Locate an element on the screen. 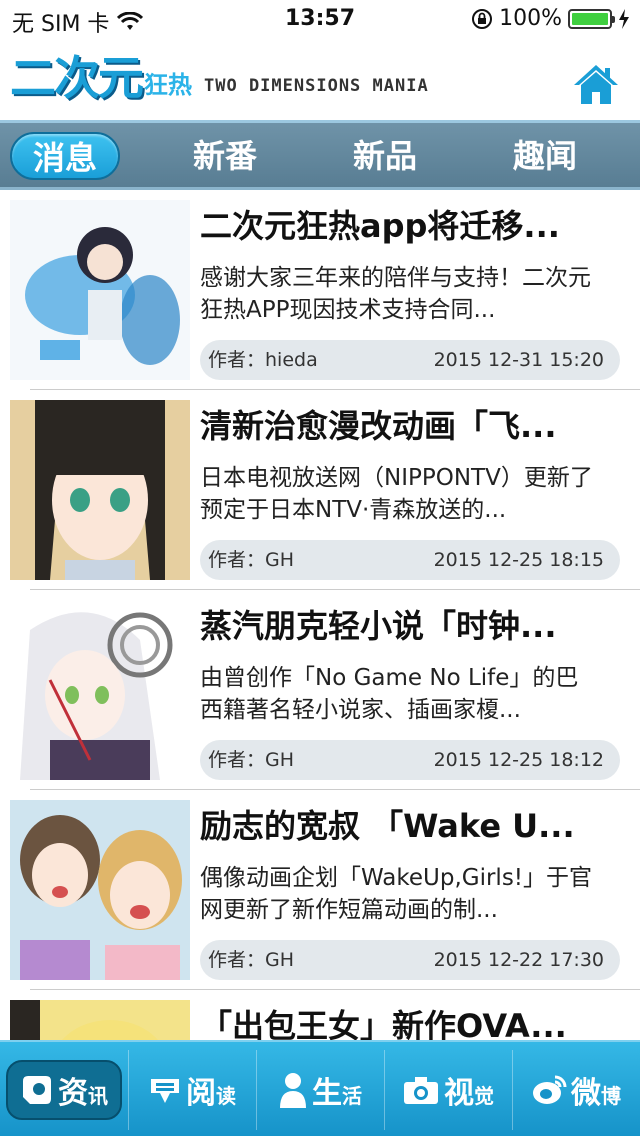 The height and width of the screenshot is (1136, 640). news-author: 作者：hieda is located at coordinates (263, 360).